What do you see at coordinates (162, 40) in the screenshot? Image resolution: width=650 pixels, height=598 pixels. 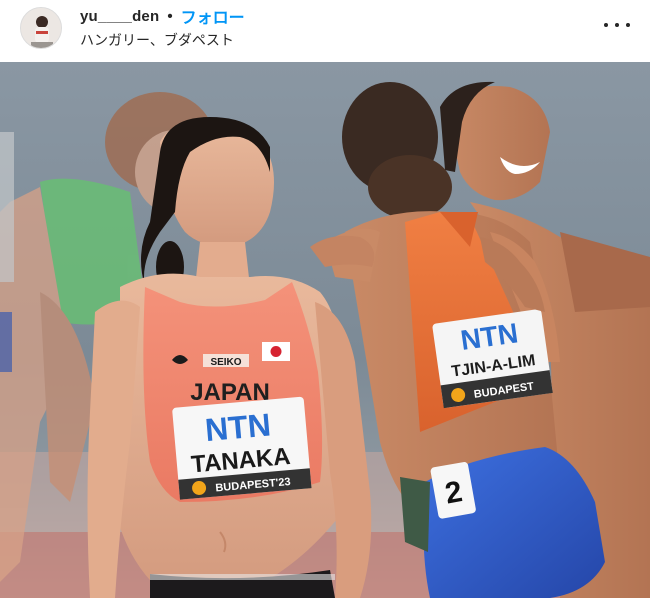 I see `location-link: ハンガリー、ブダペスト` at bounding box center [162, 40].